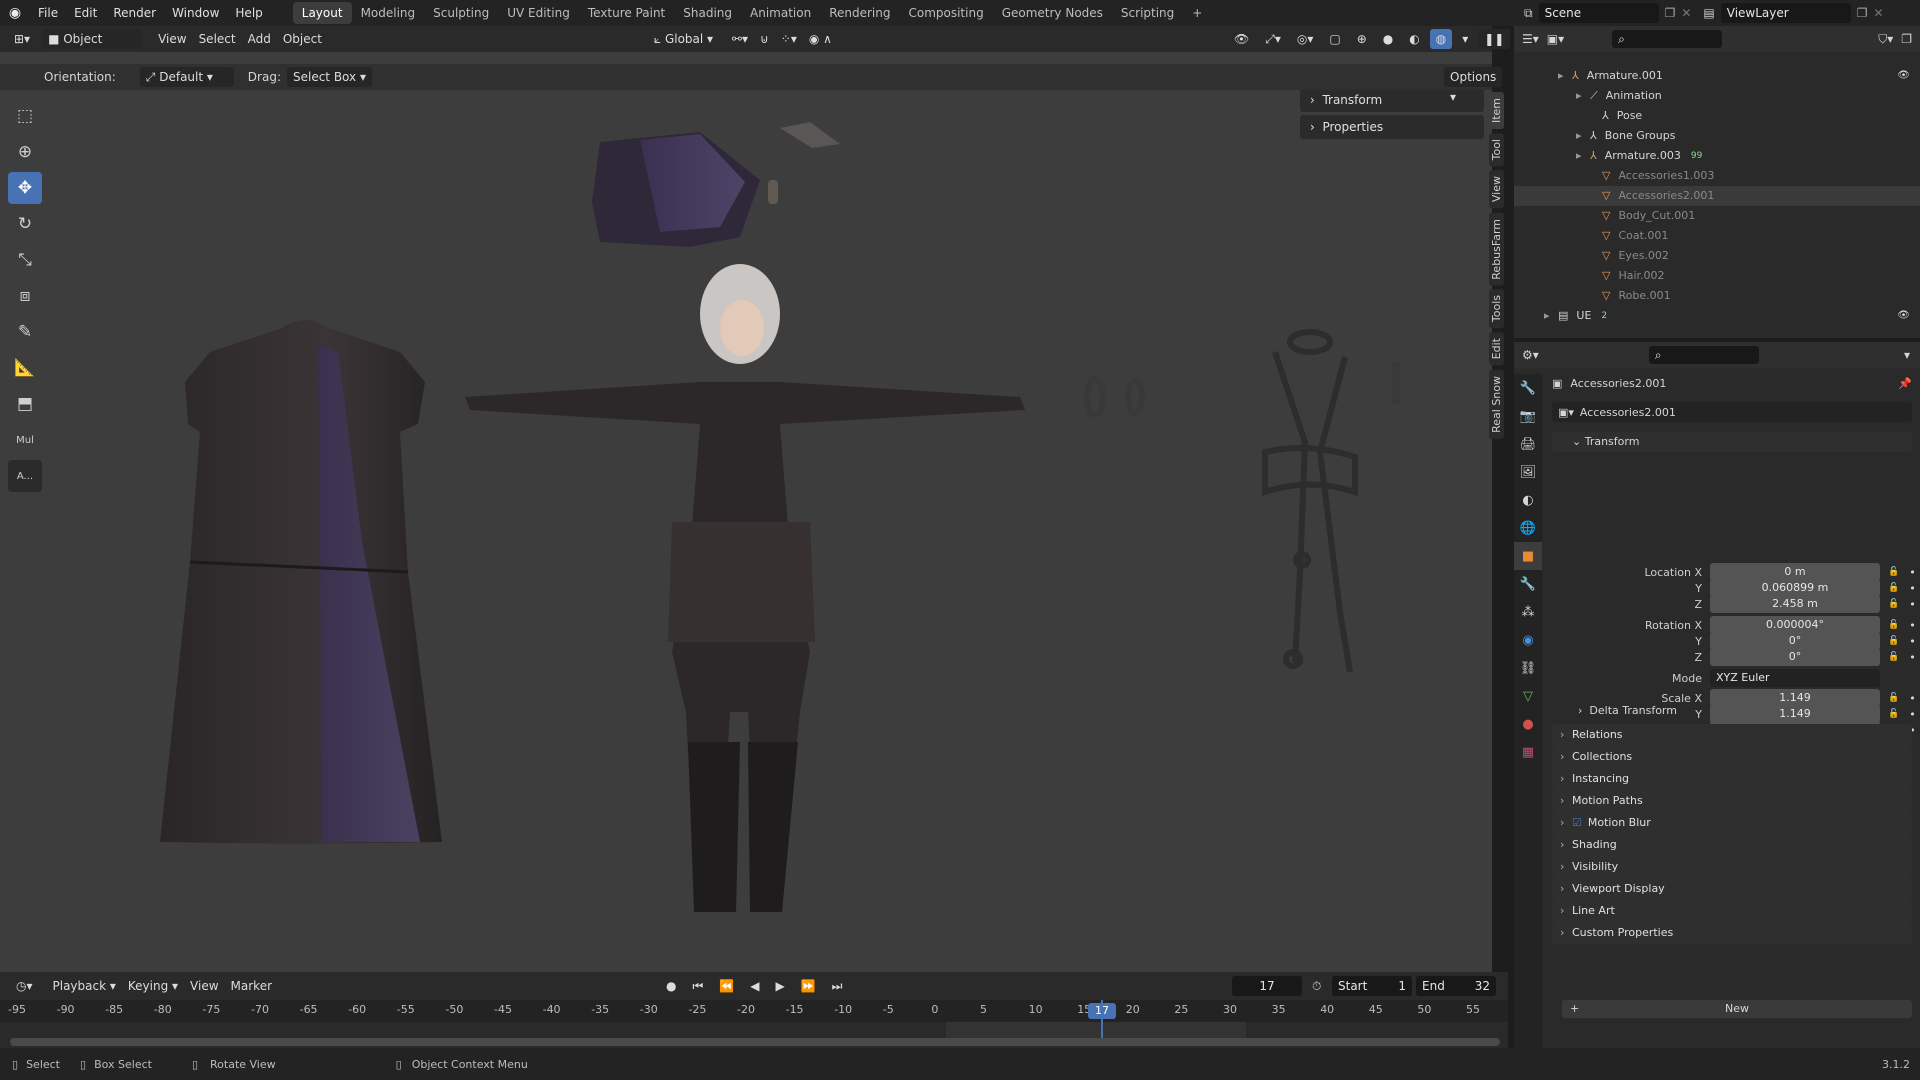 The height and width of the screenshot is (1080, 1920). What do you see at coordinates (1528, 416) in the screenshot?
I see `render-tab-icon: 📷` at bounding box center [1528, 416].